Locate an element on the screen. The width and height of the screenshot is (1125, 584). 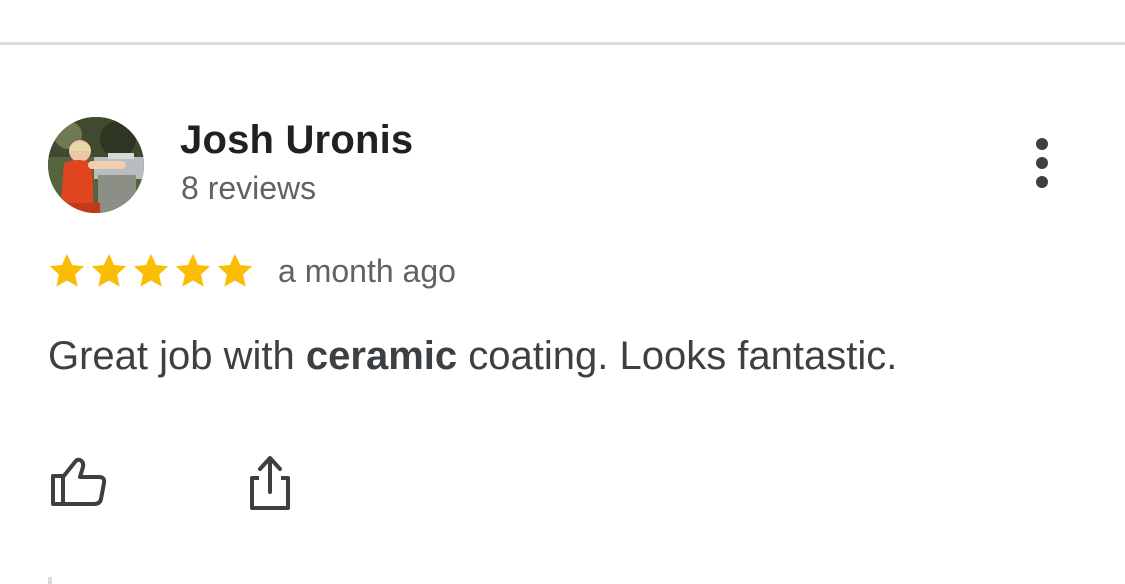
share-icon is located at coordinates (270, 483).